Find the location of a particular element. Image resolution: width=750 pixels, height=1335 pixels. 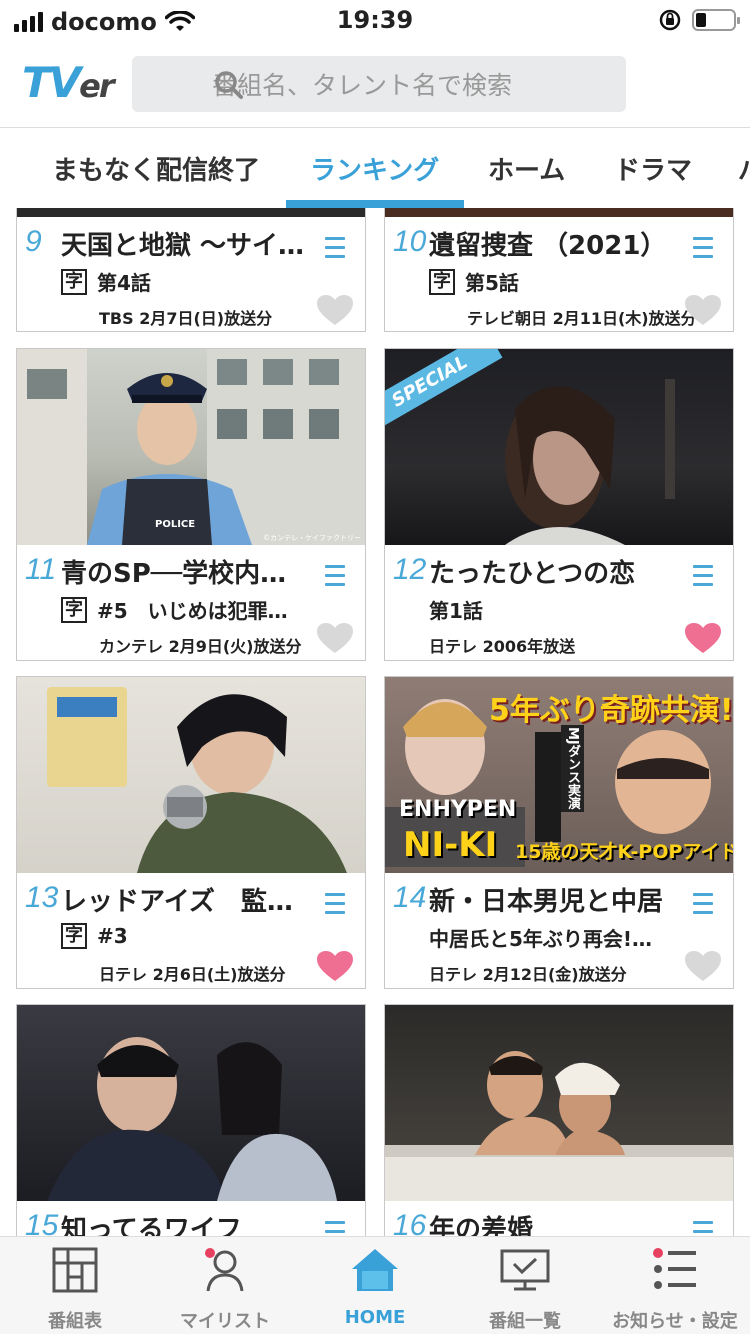

tab-mylist: マイリスト is located at coordinates (225, 1286).